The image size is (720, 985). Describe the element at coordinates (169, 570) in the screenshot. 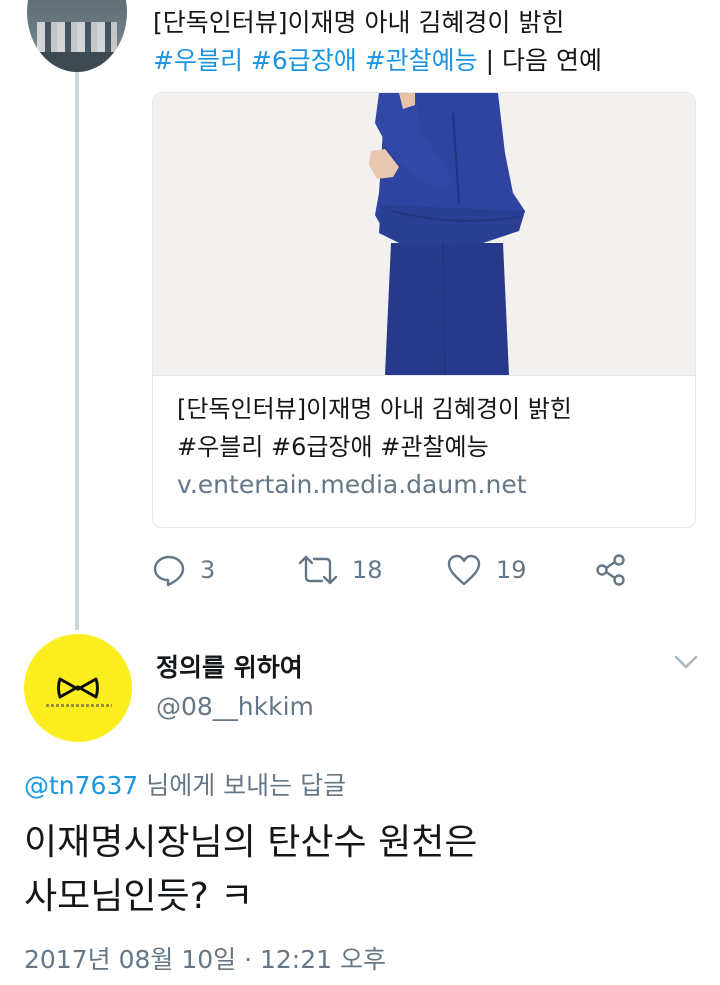

I see `reply-icon` at that location.